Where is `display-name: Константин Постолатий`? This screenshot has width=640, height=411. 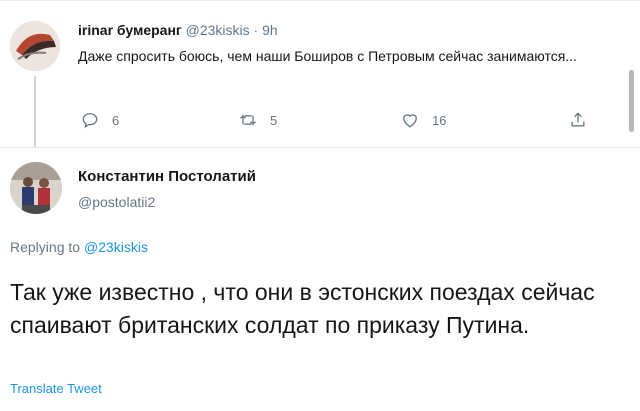
display-name: Константин Постолатий is located at coordinates (167, 176).